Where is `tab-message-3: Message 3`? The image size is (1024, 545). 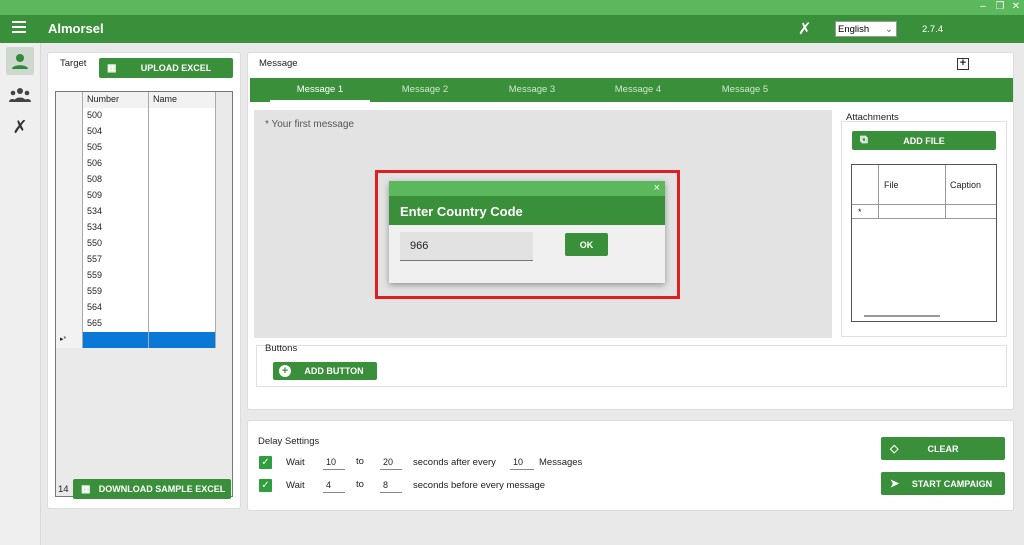
tab-message-3: Message 3 is located at coordinates (532, 90).